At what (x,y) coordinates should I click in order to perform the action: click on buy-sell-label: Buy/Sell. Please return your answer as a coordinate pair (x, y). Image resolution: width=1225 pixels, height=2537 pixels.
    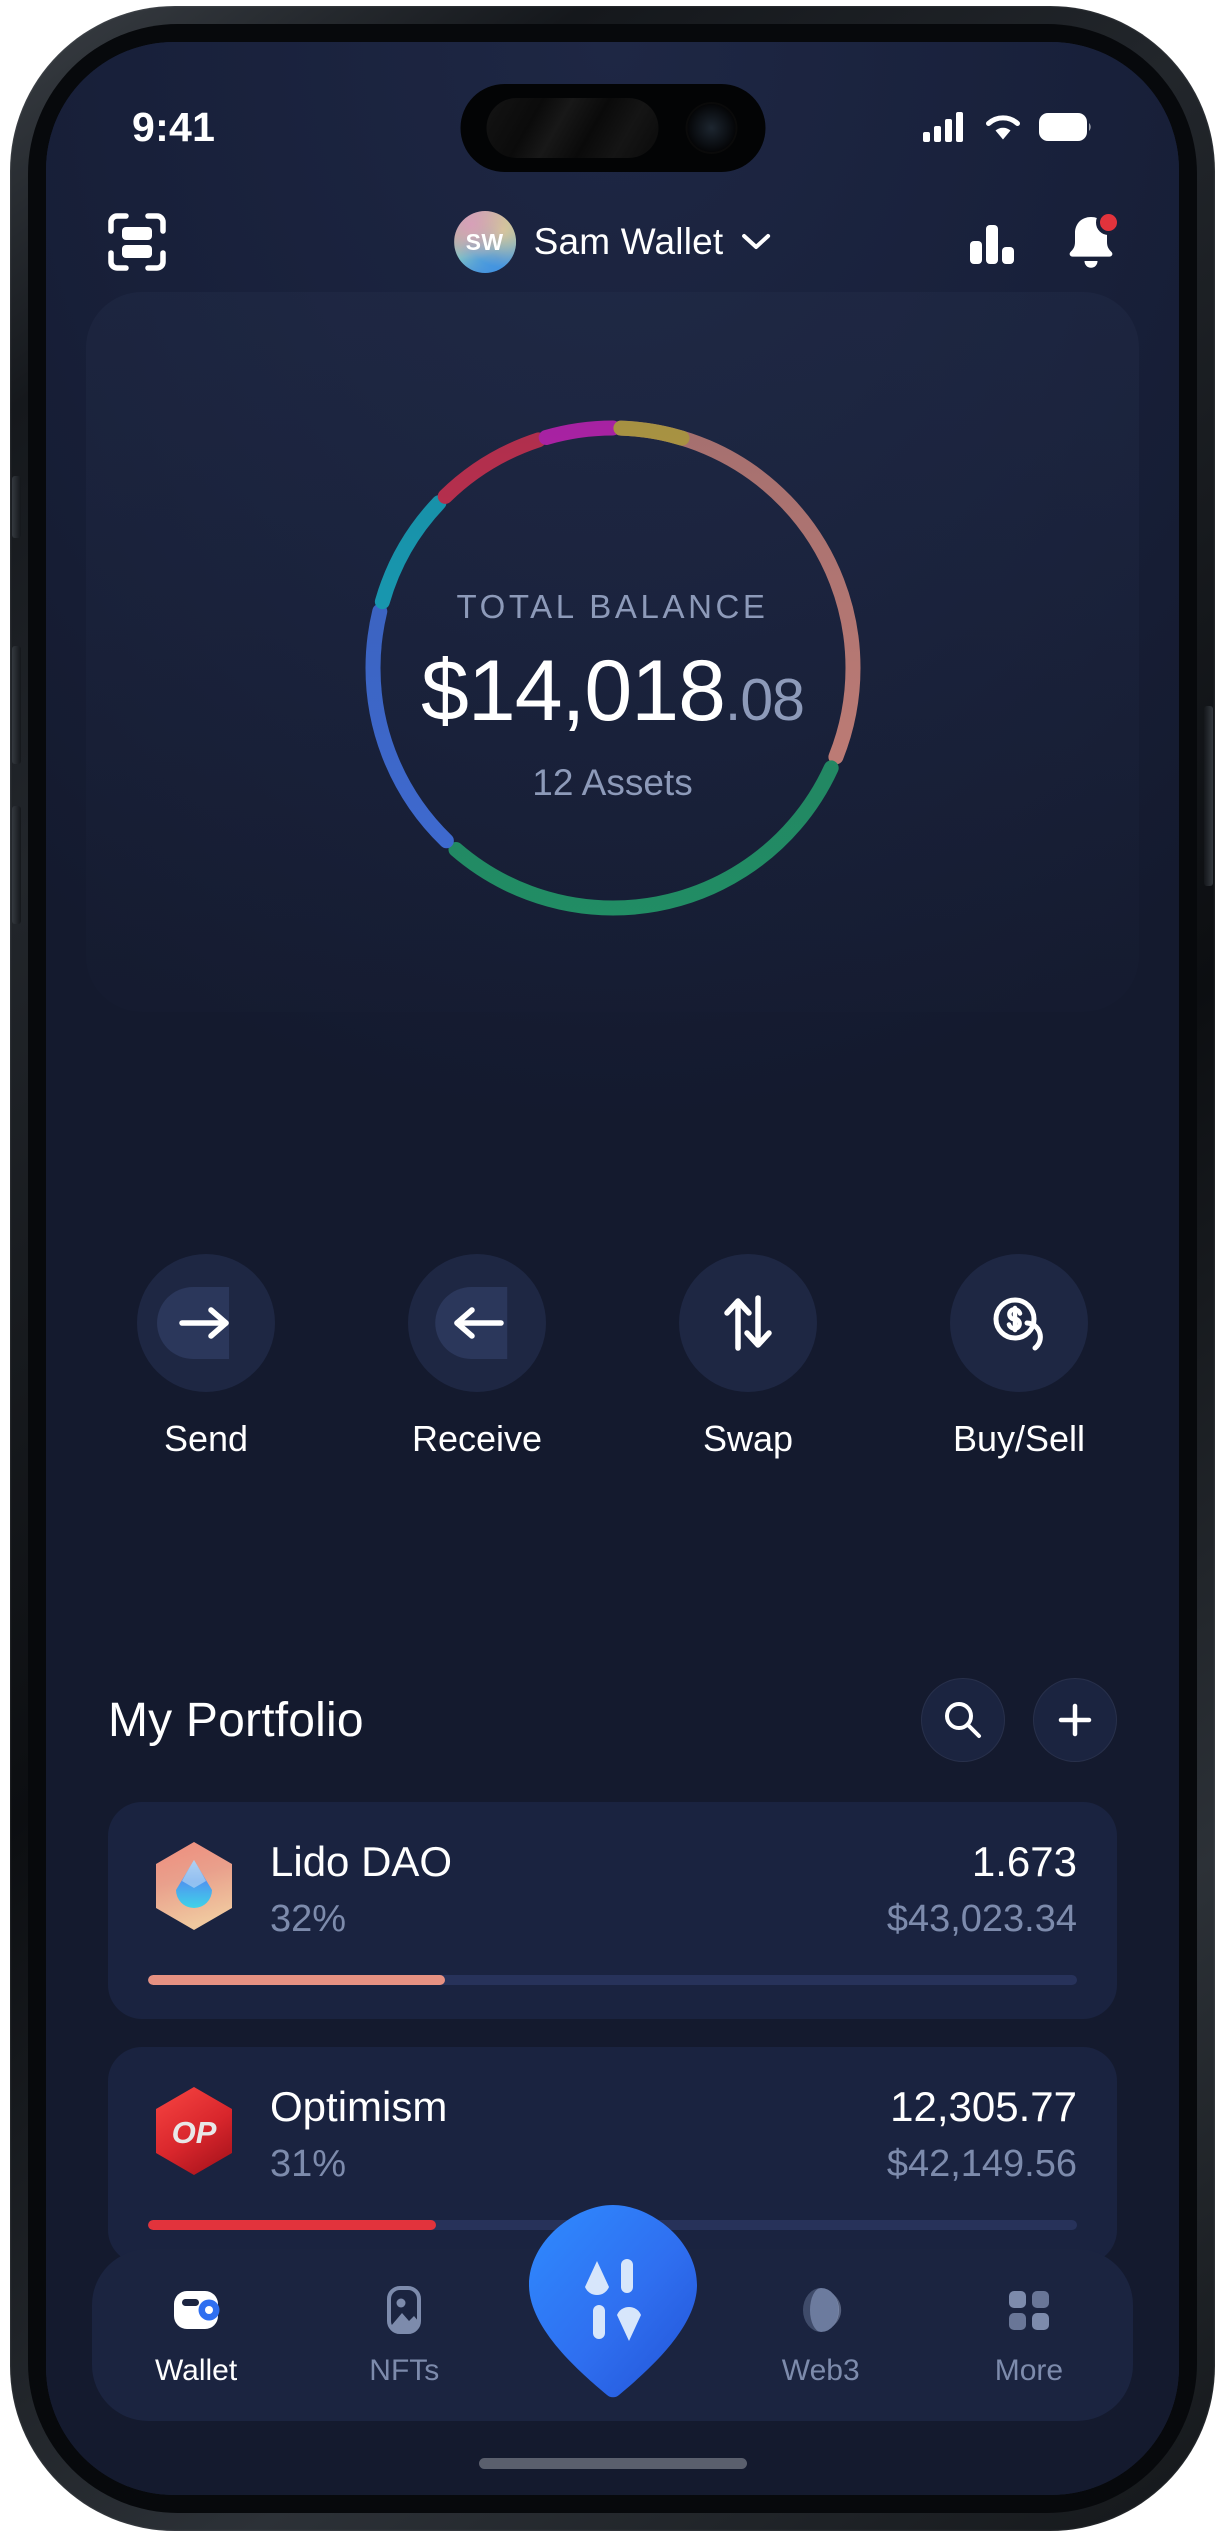
    Looking at the image, I should click on (1019, 1438).